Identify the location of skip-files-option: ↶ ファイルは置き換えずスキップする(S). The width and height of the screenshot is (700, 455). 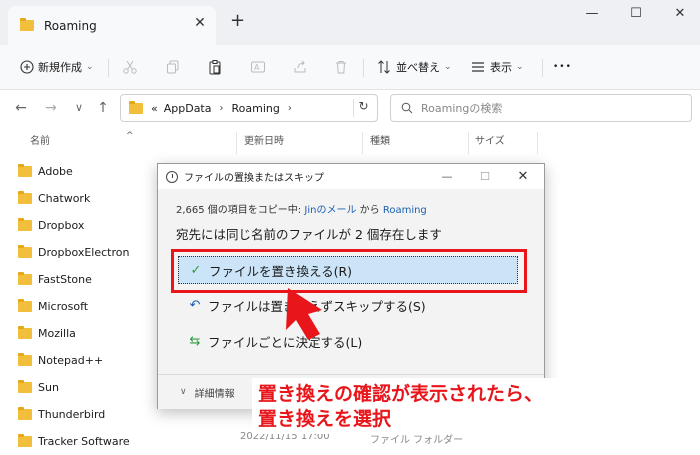
(348, 305).